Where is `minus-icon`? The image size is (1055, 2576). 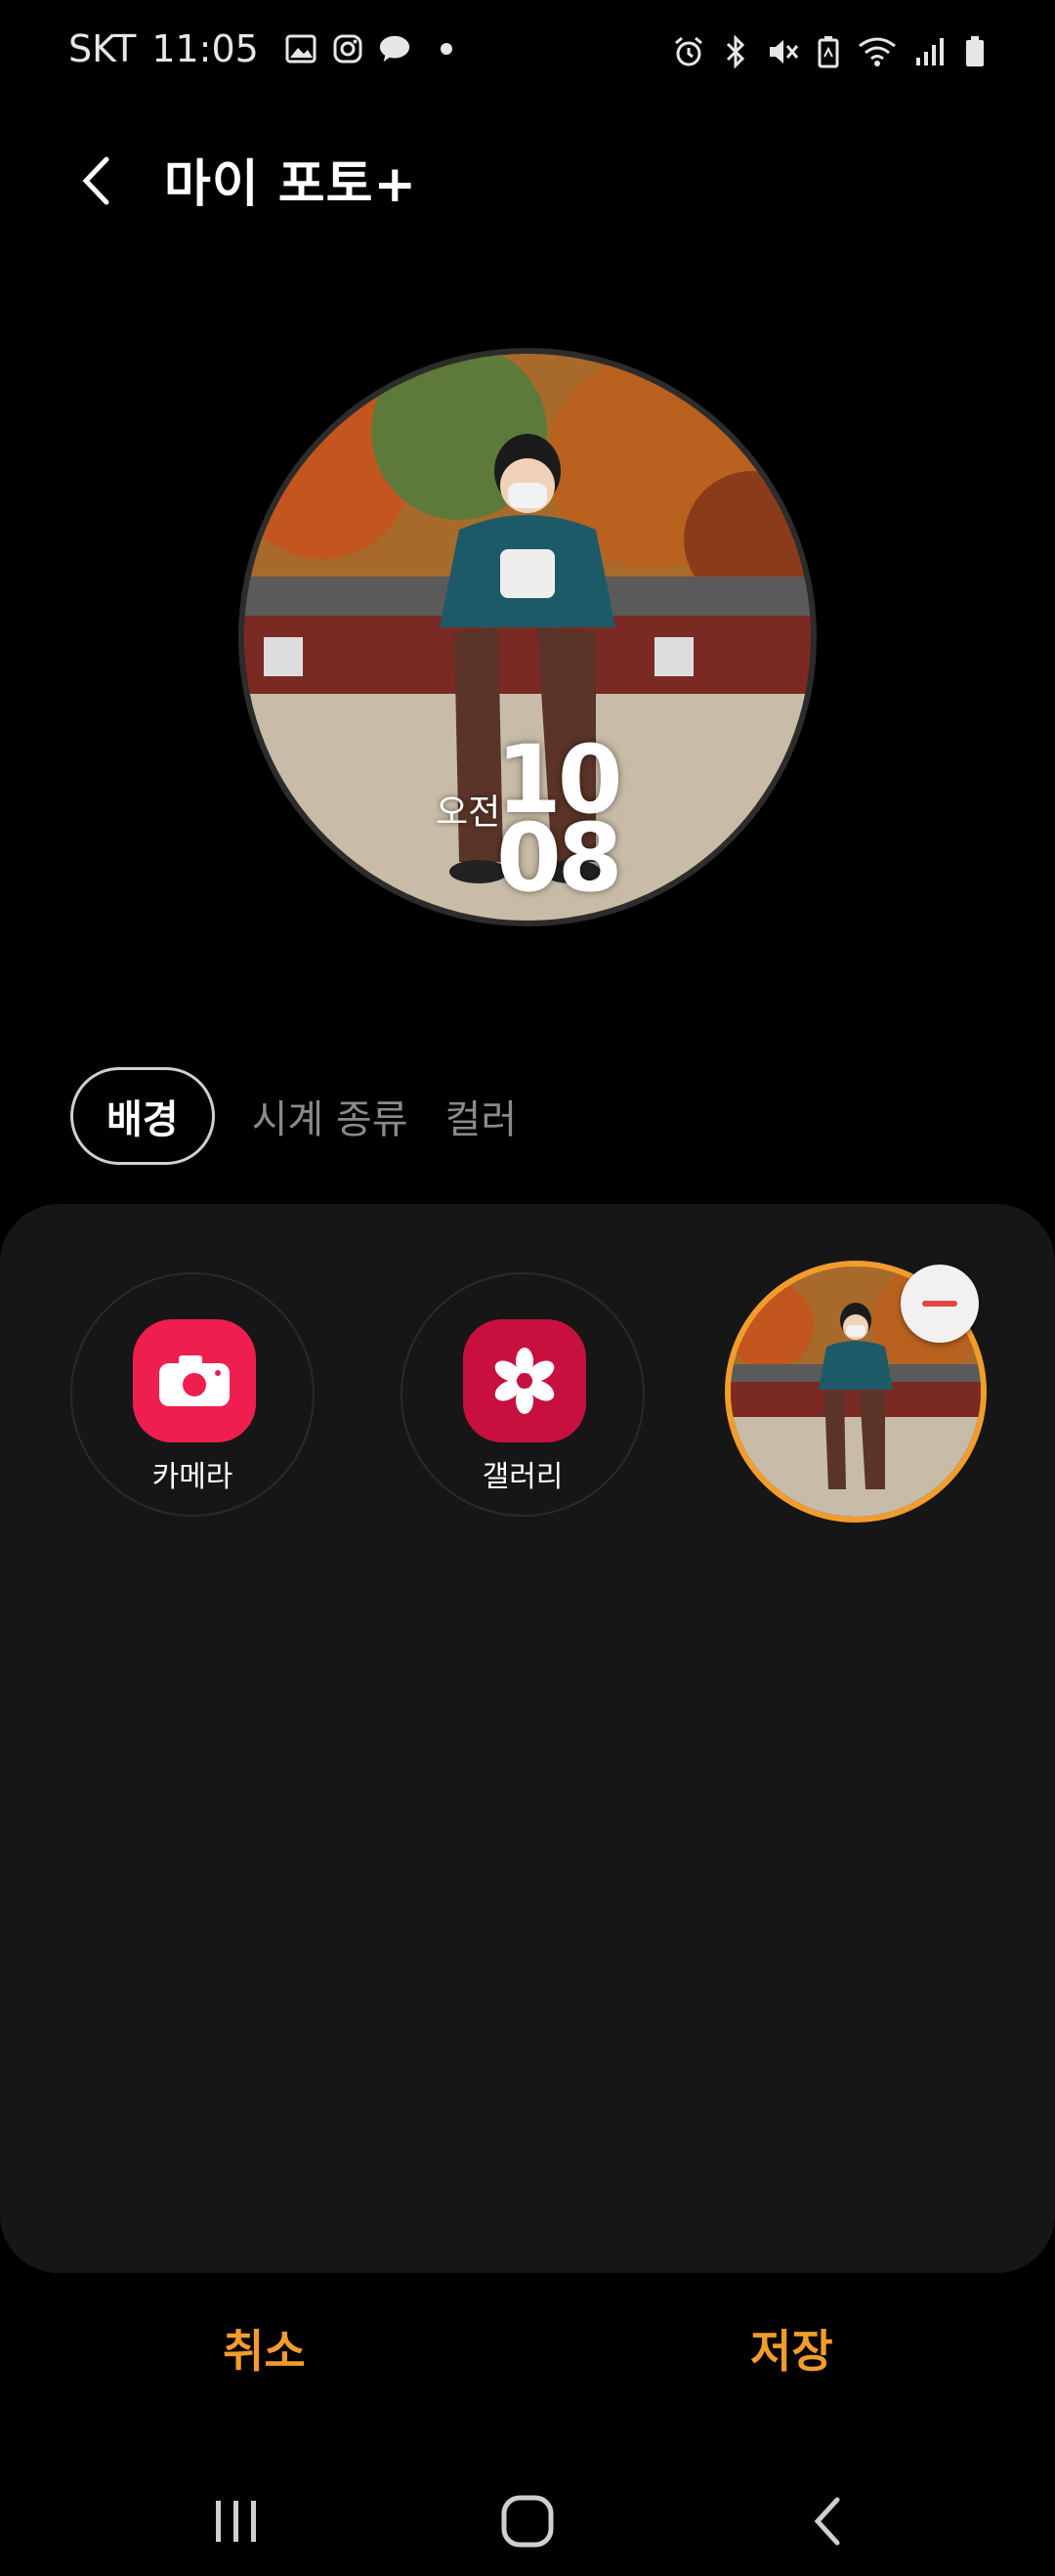 minus-icon is located at coordinates (939, 1304).